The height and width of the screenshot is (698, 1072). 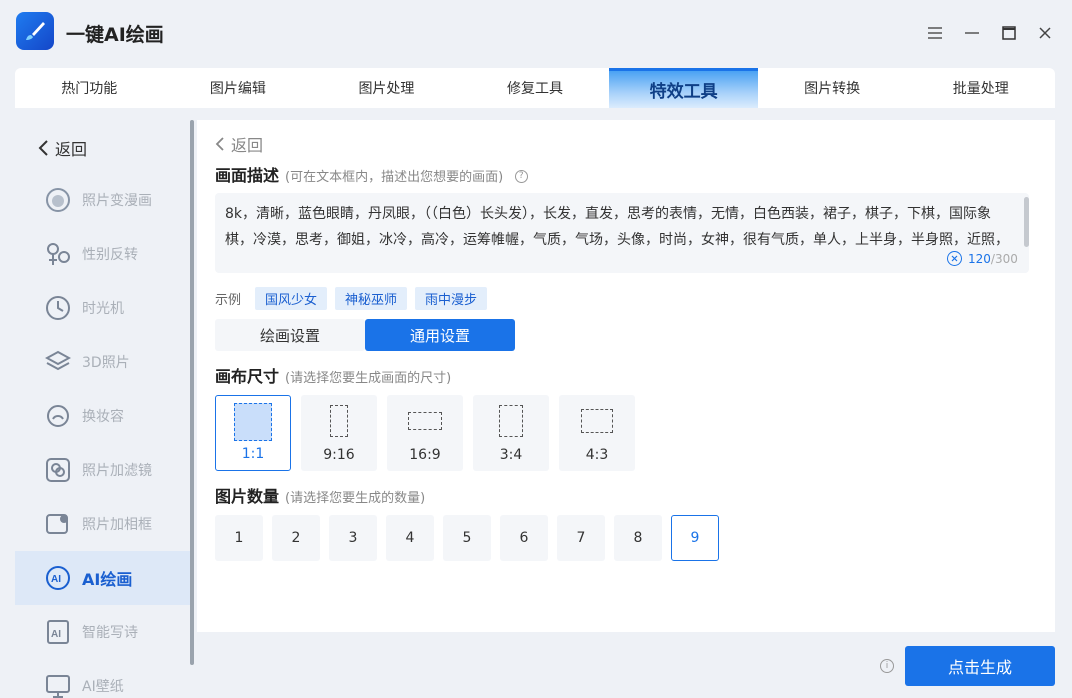 I want to click on size-option-3-4: 3:4, so click(x=511, y=433).